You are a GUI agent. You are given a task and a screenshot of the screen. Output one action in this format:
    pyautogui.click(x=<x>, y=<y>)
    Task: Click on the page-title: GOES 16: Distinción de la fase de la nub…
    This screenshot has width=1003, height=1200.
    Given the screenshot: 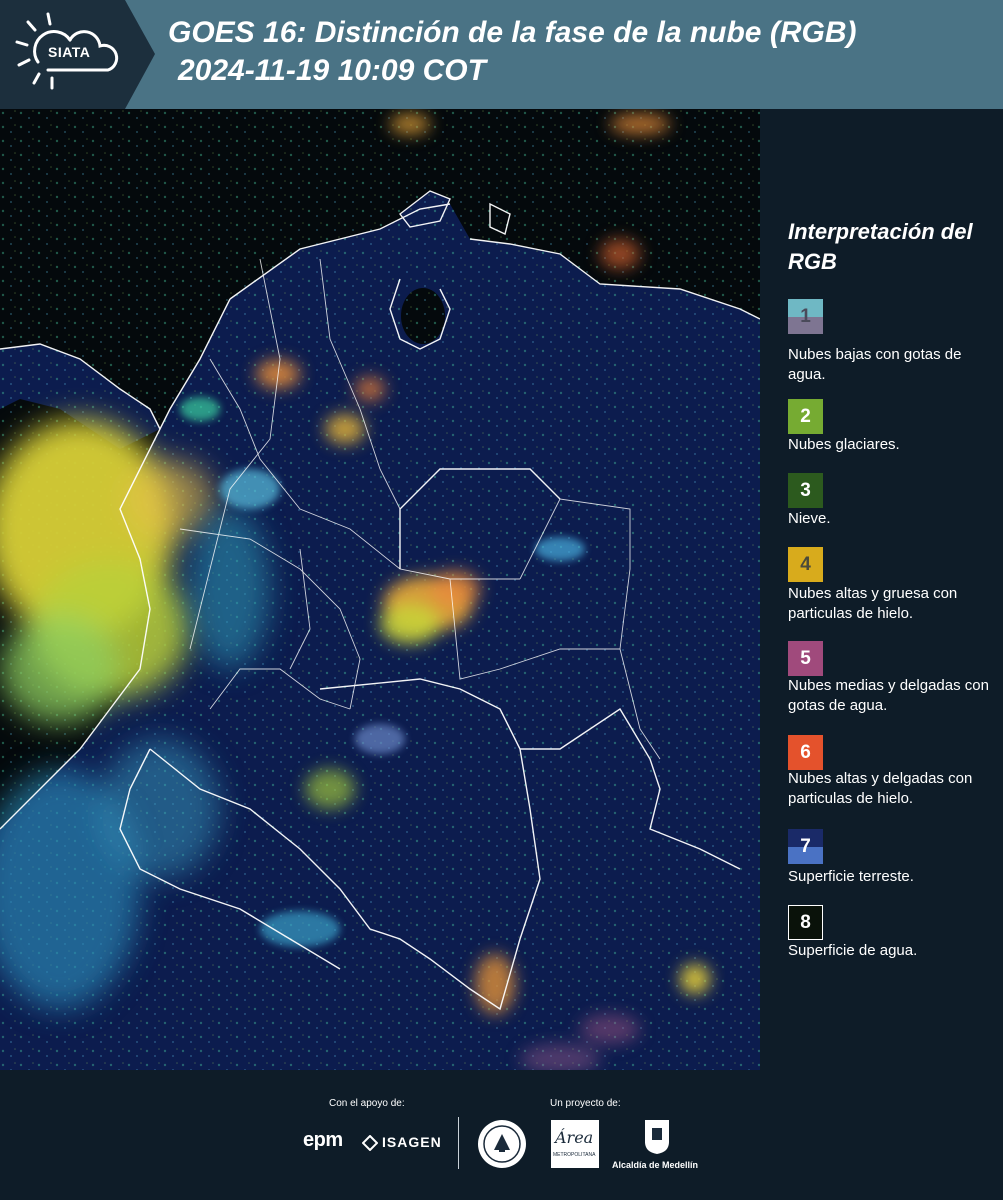 What is the action you would take?
    pyautogui.click(x=512, y=32)
    